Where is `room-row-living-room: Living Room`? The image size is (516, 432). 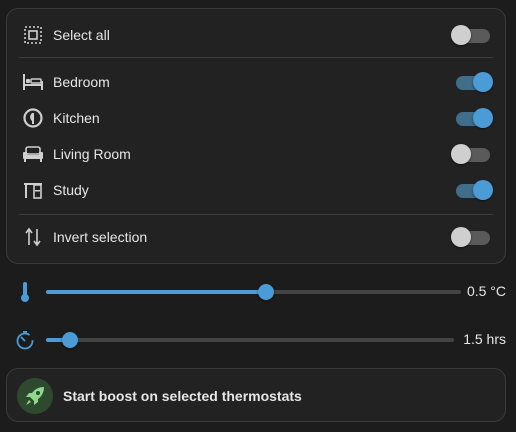
room-row-living-room: Living Room is located at coordinates (256, 154).